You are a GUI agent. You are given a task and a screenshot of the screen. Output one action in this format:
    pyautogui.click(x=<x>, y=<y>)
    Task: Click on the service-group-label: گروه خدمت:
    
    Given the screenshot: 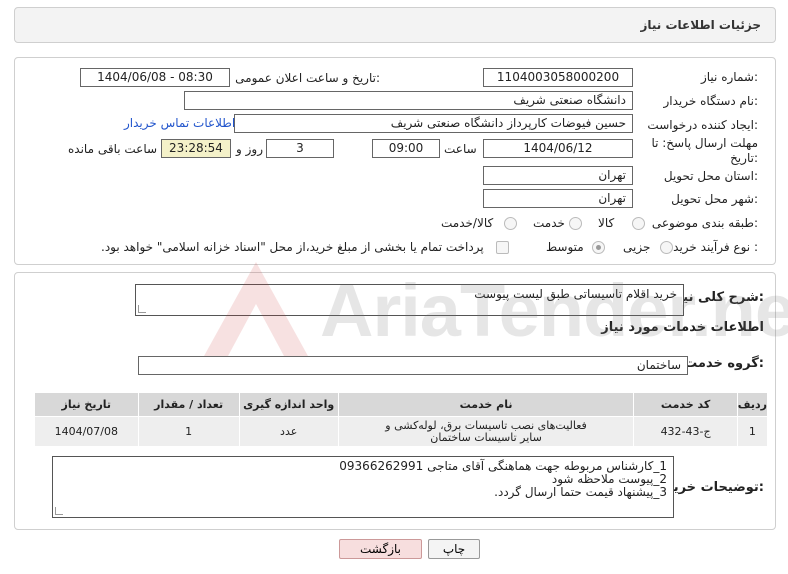 What is the action you would take?
    pyautogui.click(x=724, y=363)
    